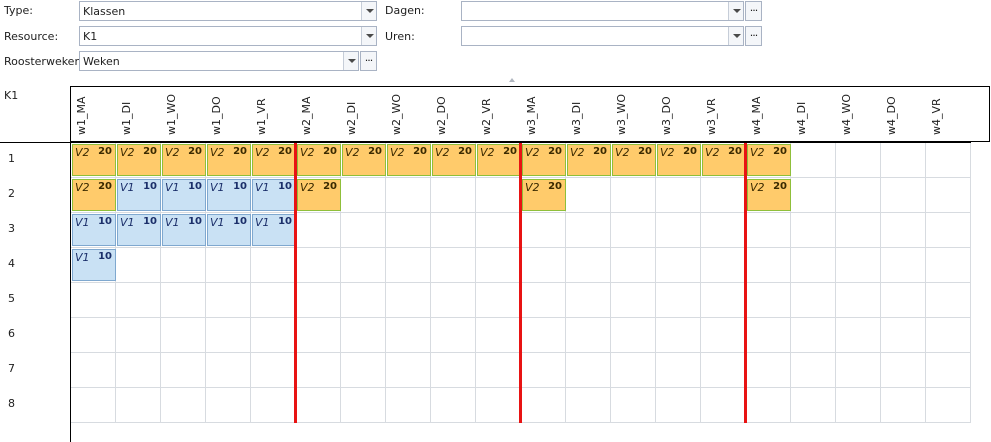 The height and width of the screenshot is (442, 991). I want to click on resource-label: Resource:, so click(31, 36).